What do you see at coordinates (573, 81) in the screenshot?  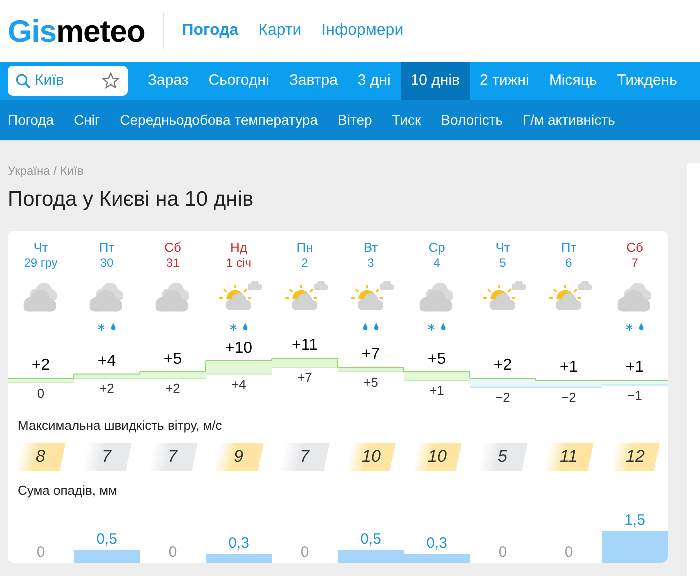 I see `nav-tab: Місяць` at bounding box center [573, 81].